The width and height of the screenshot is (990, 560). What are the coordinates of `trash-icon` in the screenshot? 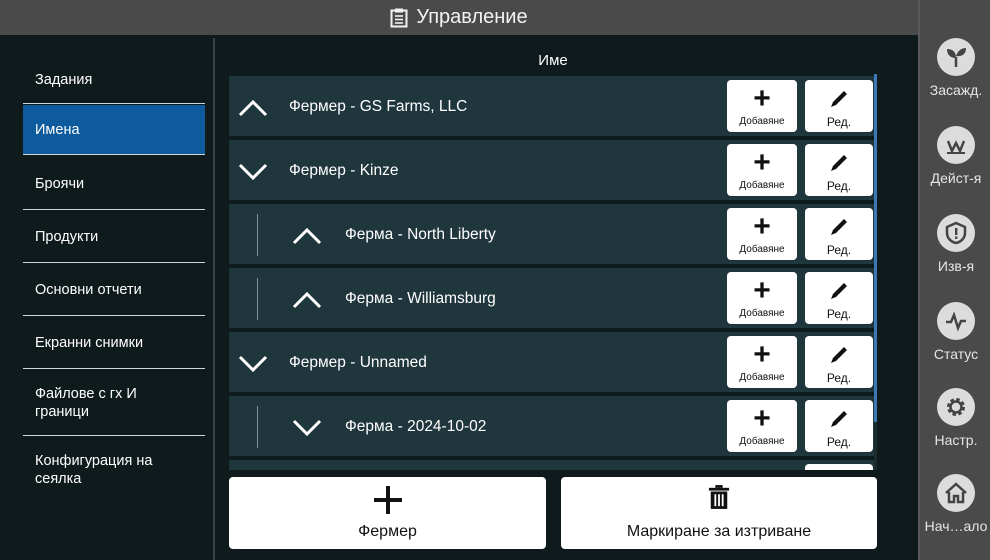 It's located at (719, 497).